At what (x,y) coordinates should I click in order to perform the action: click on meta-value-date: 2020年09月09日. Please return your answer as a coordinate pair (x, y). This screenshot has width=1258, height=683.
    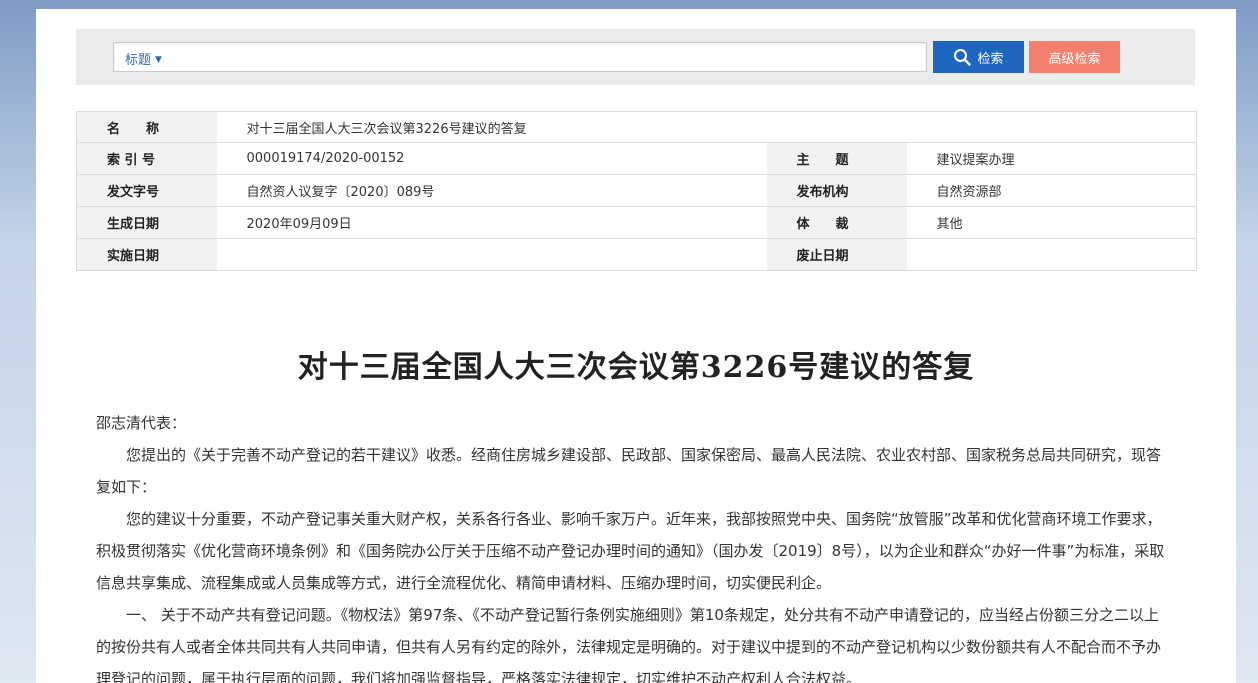
    Looking at the image, I should click on (491, 222).